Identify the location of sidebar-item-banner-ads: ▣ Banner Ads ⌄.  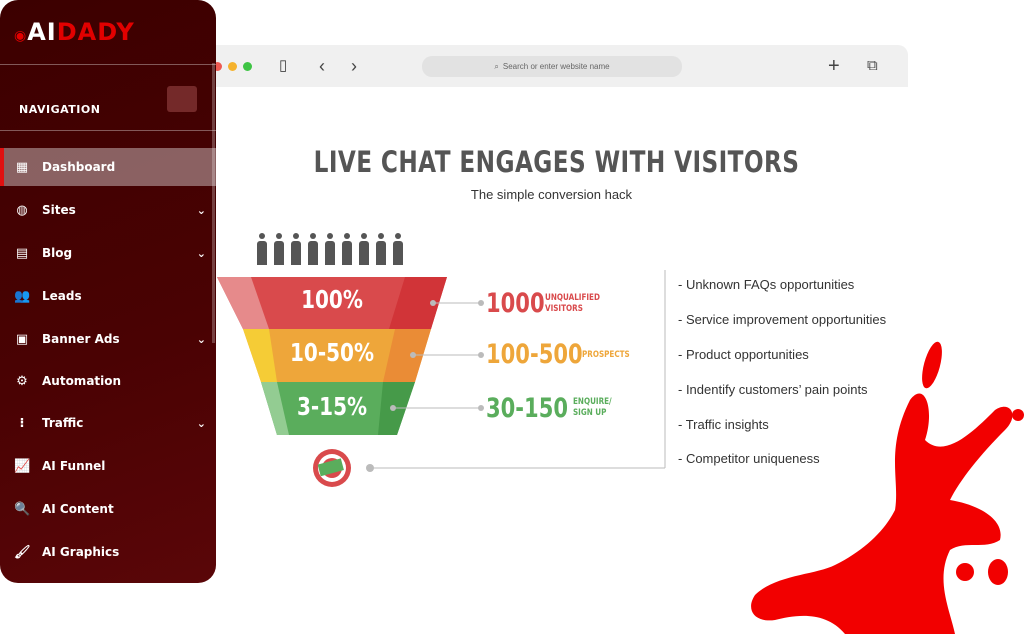
(108, 339).